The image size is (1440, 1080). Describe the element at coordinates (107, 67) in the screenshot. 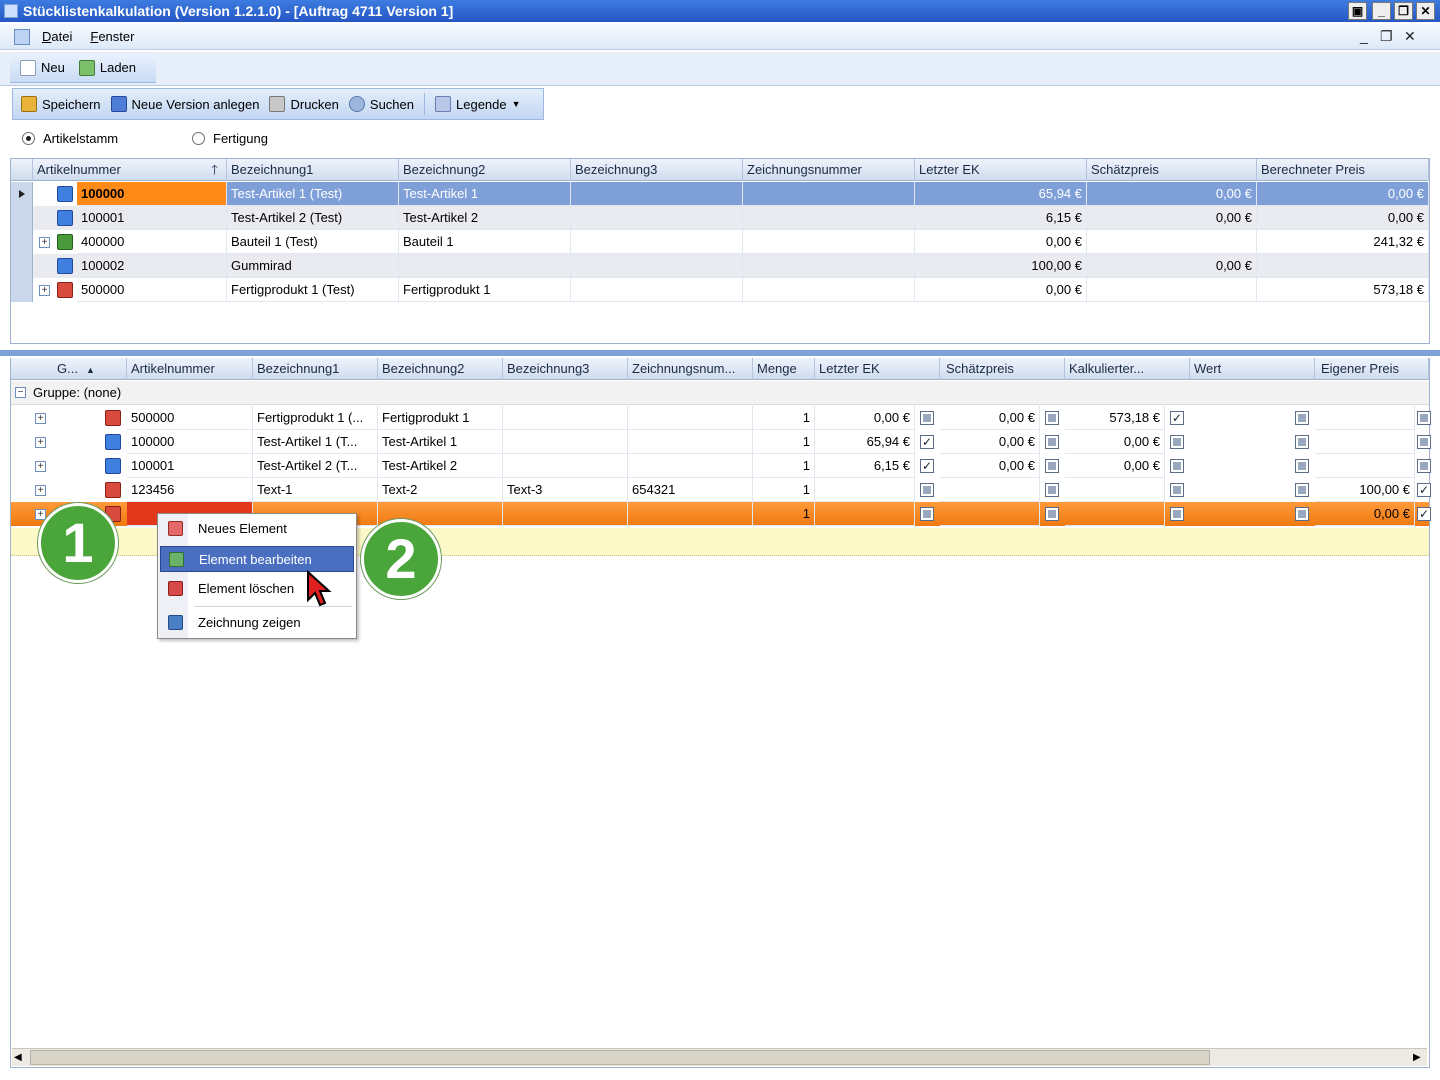

I see `load-button: Laden` at that location.